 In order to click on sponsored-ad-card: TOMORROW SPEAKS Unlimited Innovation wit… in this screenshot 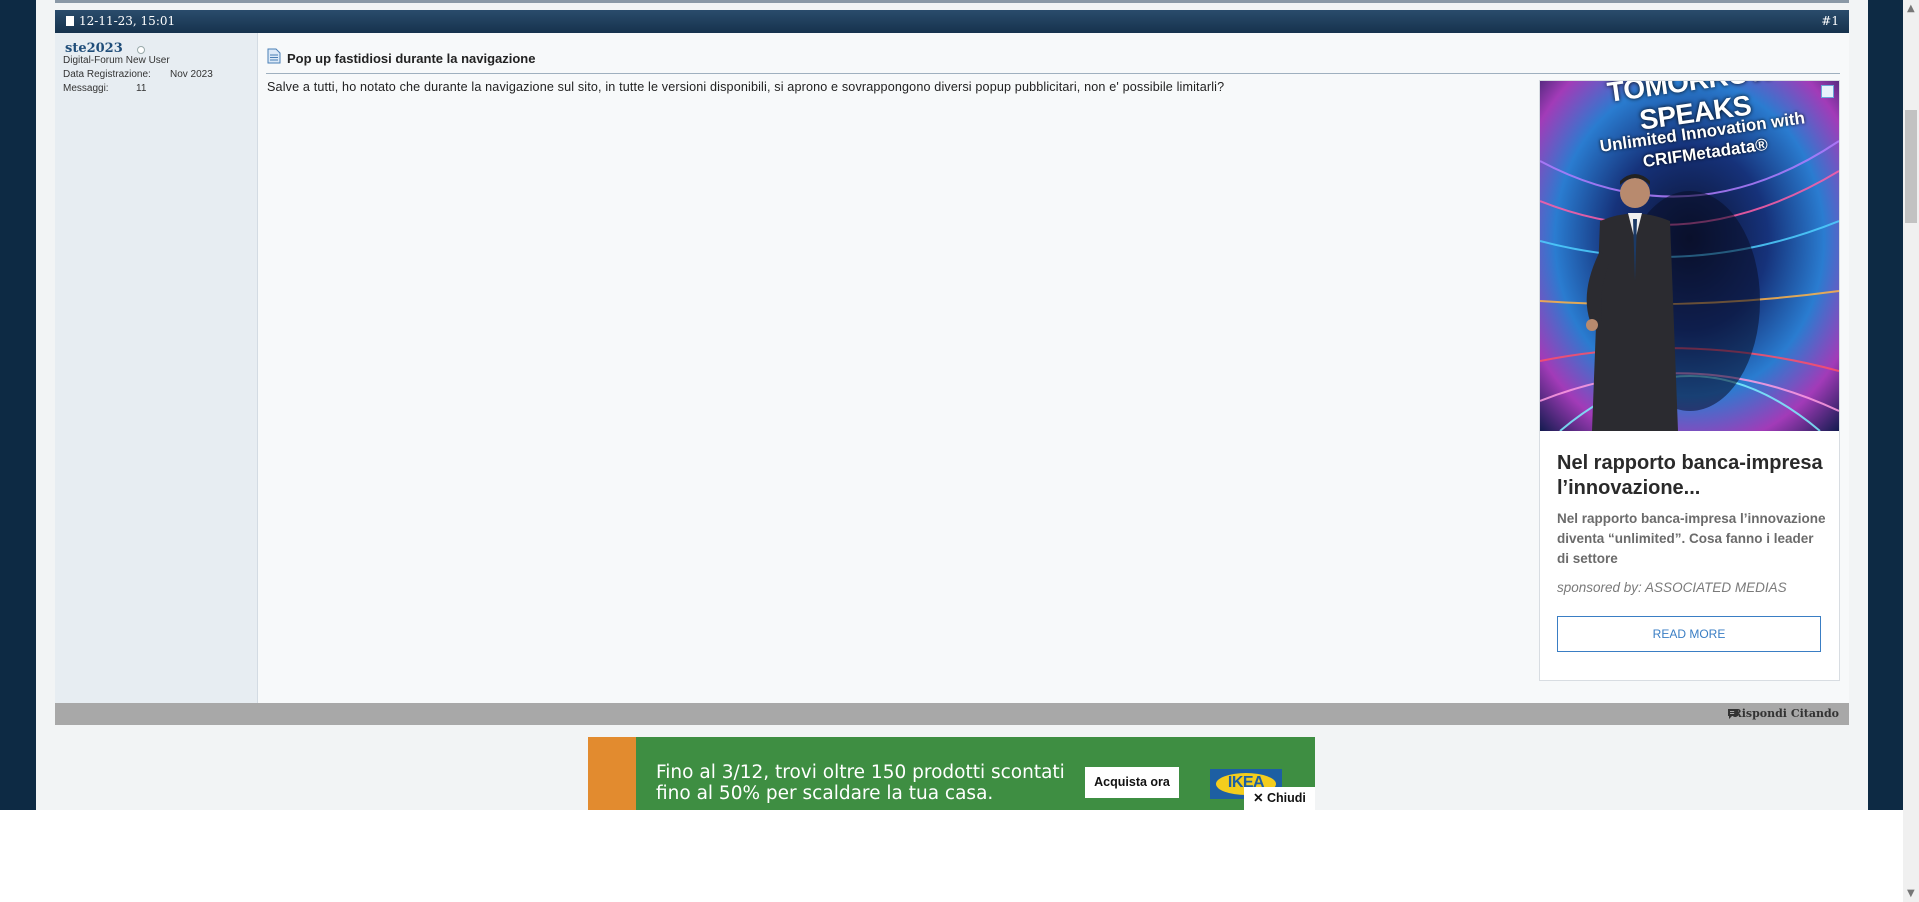, I will do `click(1689, 380)`.